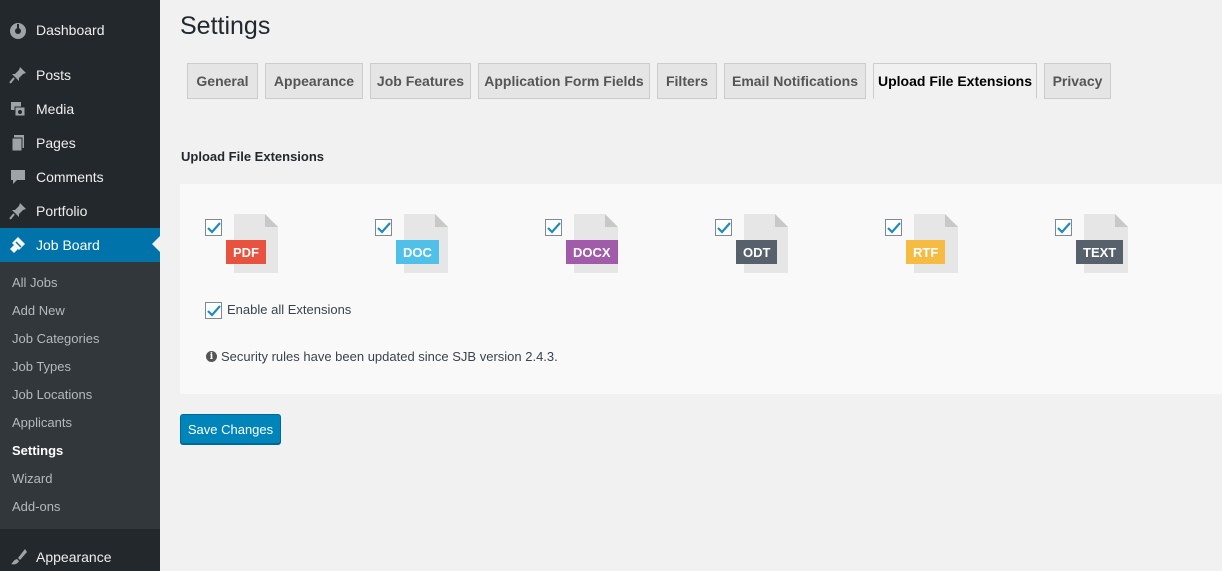 Image resolution: width=1222 pixels, height=571 pixels. I want to click on tab-upload-file-extensions: Upload File Extensions, so click(955, 81).